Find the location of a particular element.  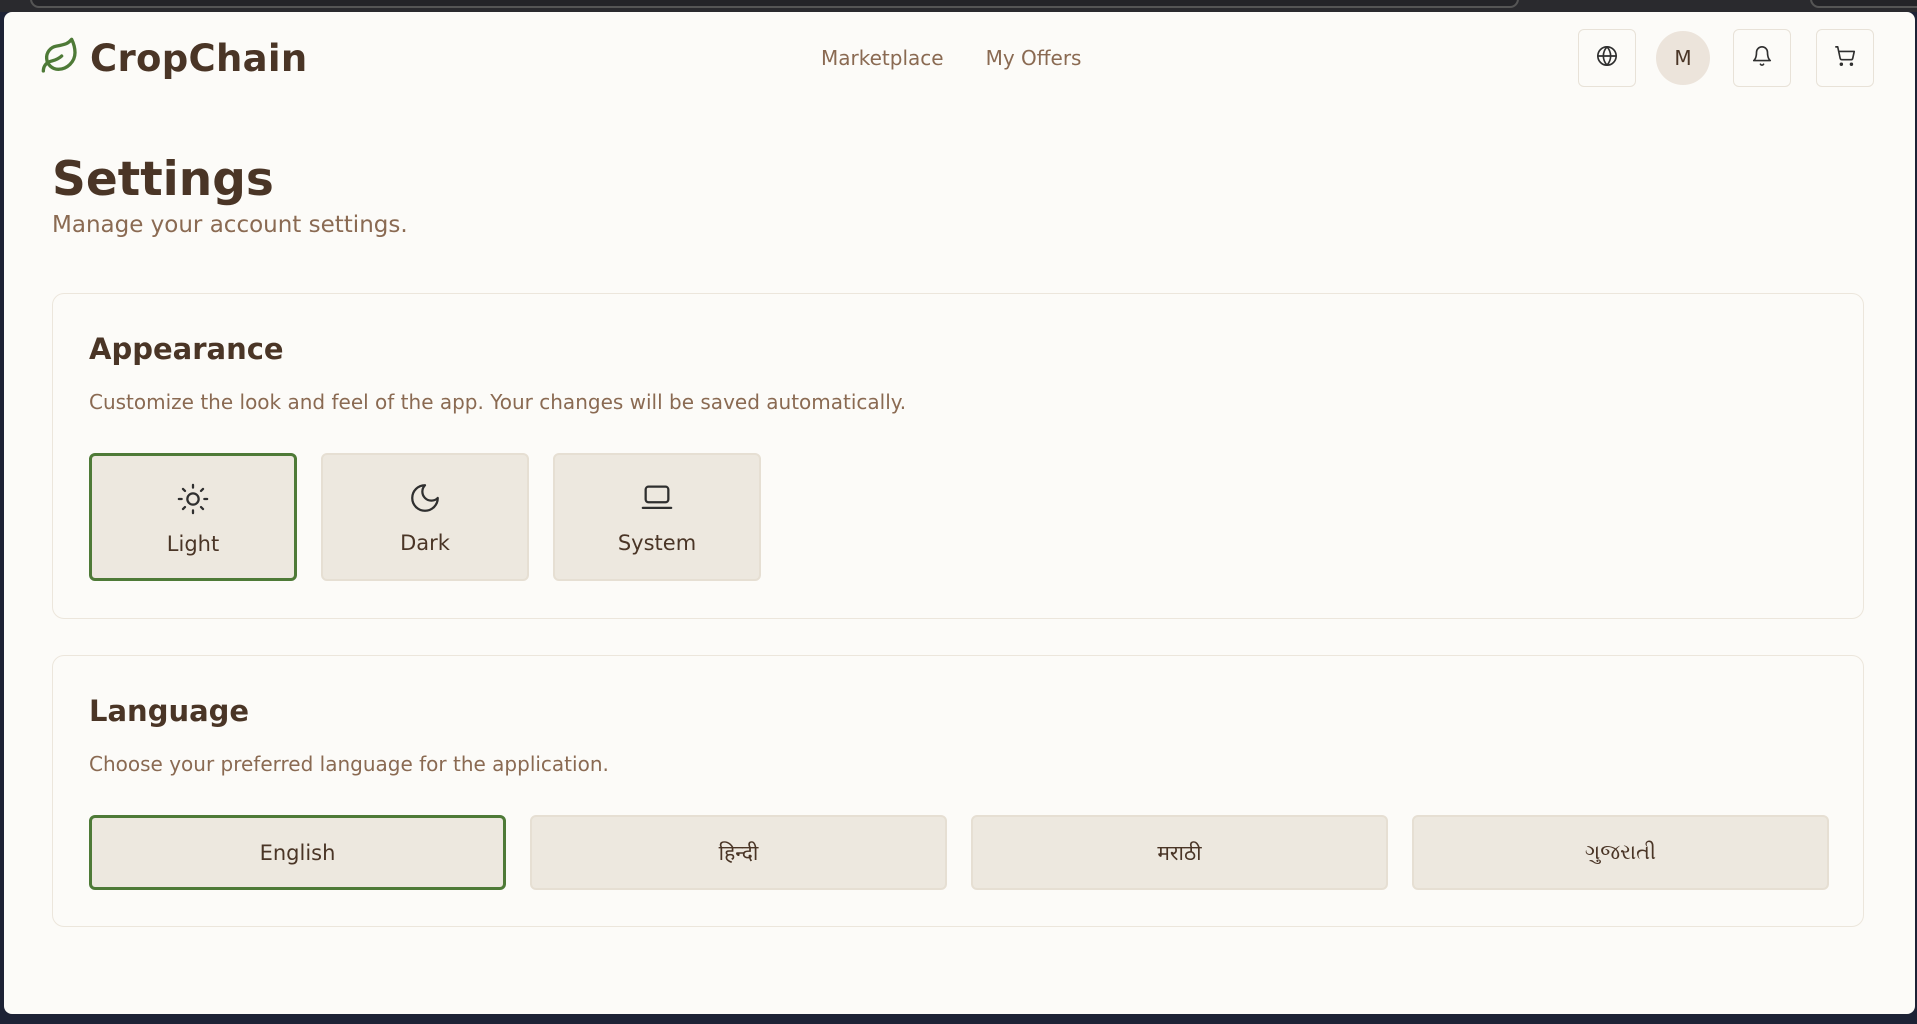

theme-option-system: System is located at coordinates (657, 517).